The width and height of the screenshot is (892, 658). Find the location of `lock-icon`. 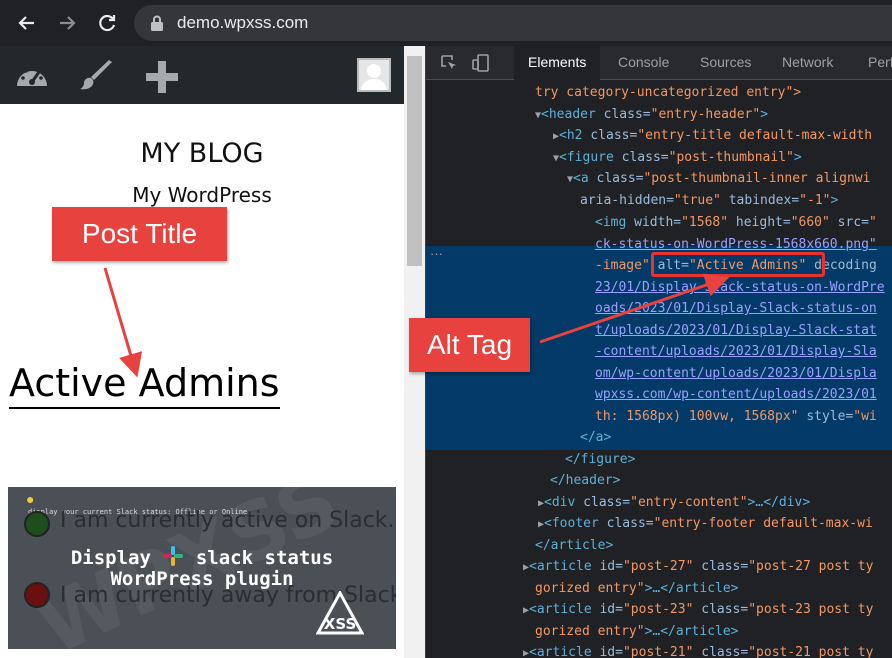

lock-icon is located at coordinates (157, 23).